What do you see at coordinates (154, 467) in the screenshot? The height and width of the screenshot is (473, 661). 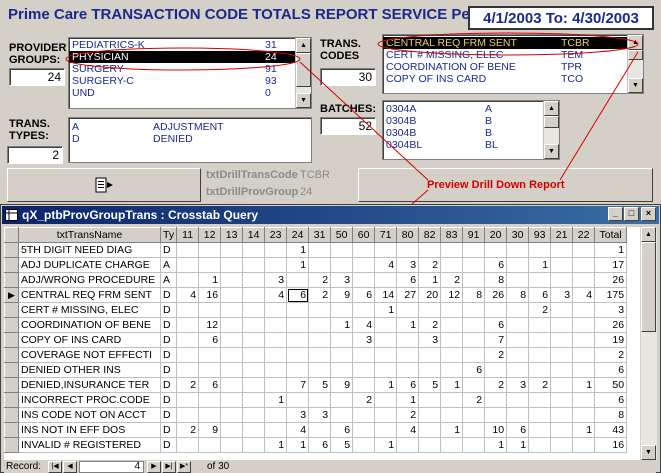 I see `next-record-icon: ▶` at bounding box center [154, 467].